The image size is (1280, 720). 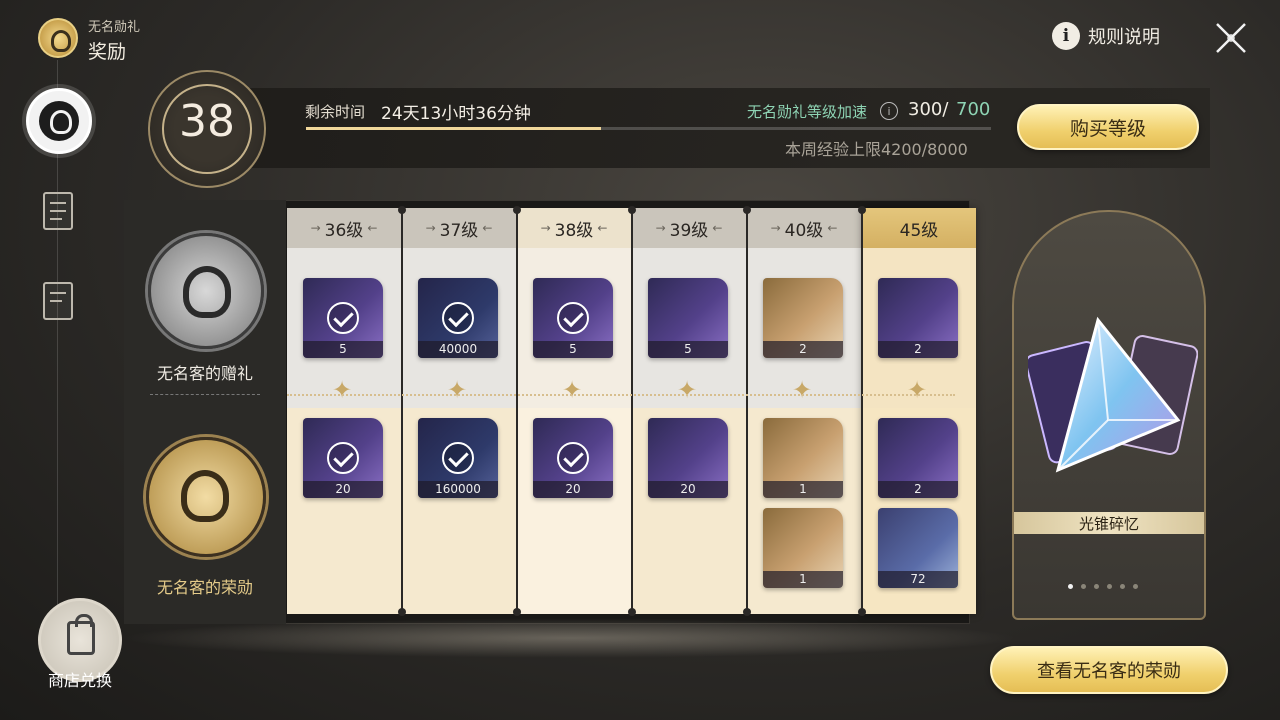 I want to click on rail-tab-rewards, so click(x=59, y=121).